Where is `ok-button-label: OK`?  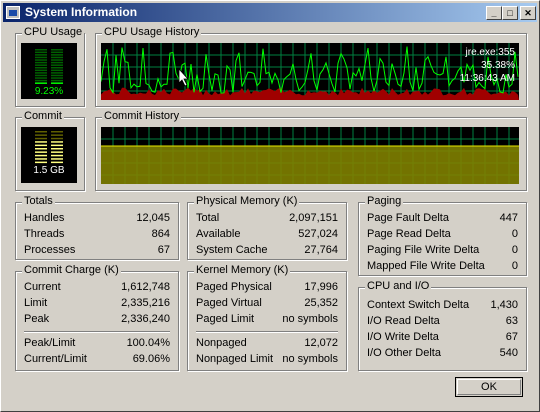 ok-button-label: OK is located at coordinates (489, 387).